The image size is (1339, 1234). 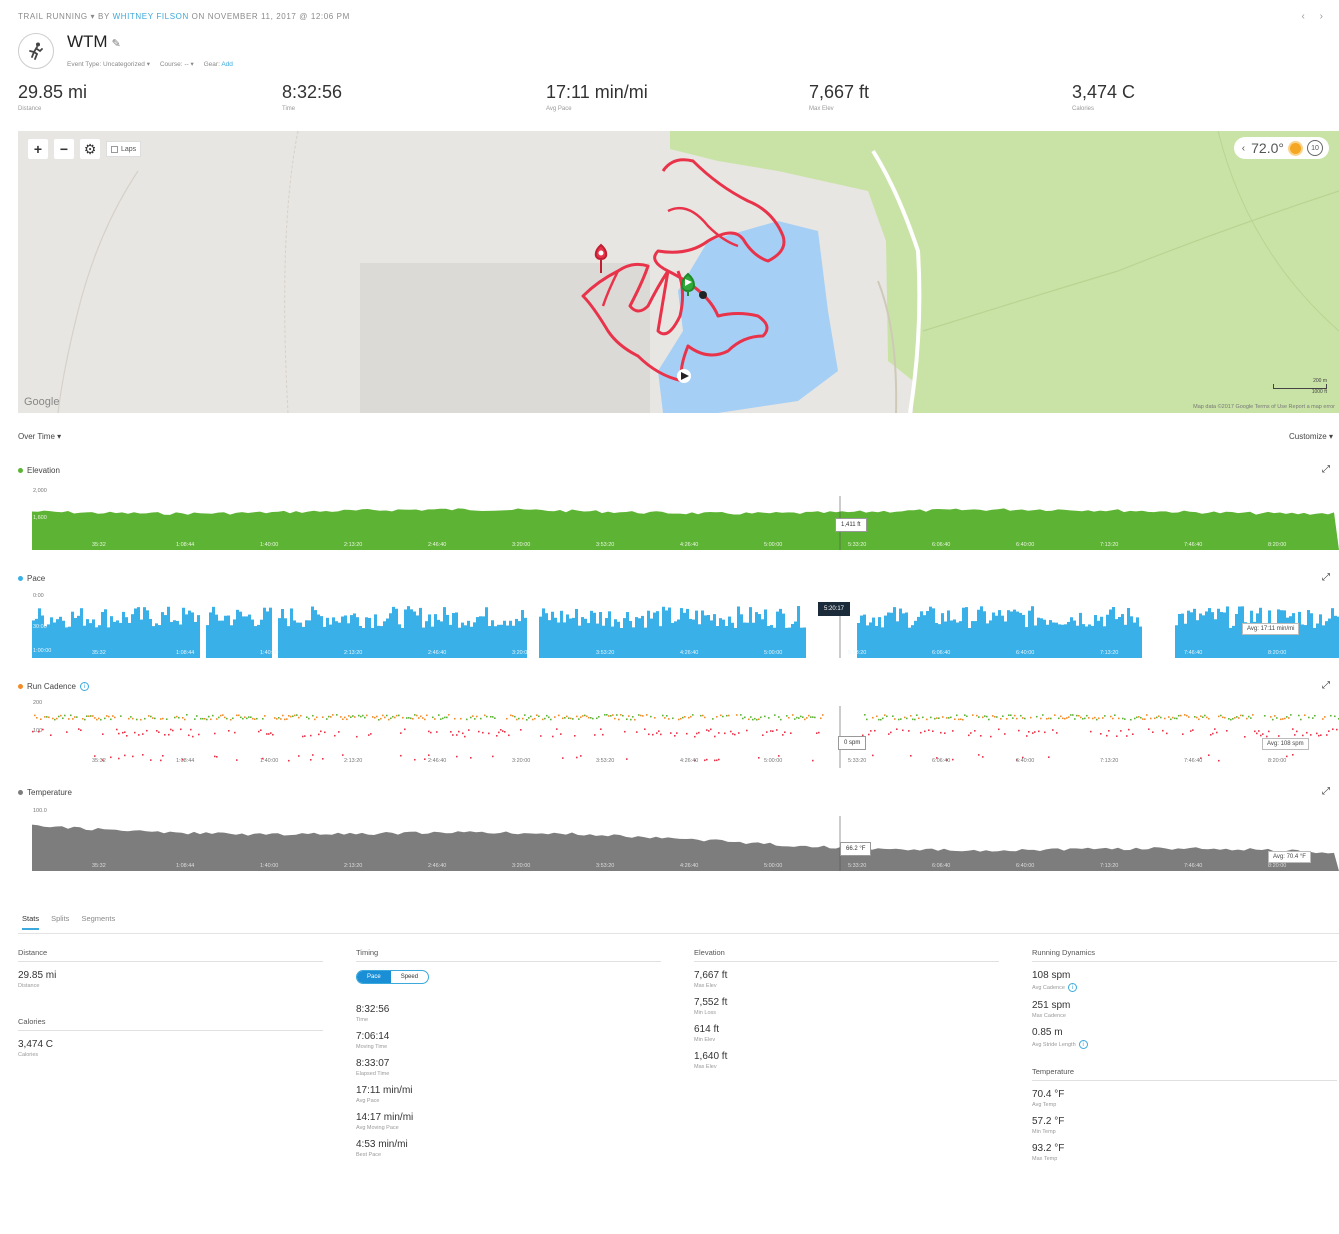 I want to click on zoom-in-button: +, so click(x=38, y=149).